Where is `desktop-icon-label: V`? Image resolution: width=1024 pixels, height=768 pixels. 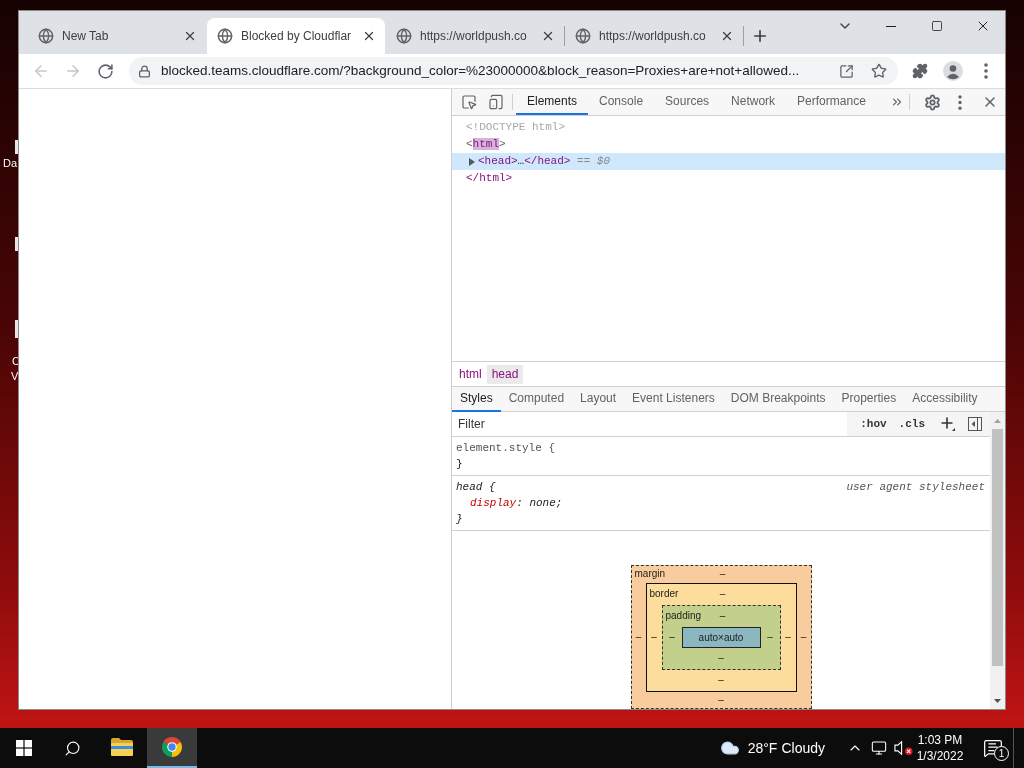
desktop-icon-label: V is located at coordinates (15, 376).